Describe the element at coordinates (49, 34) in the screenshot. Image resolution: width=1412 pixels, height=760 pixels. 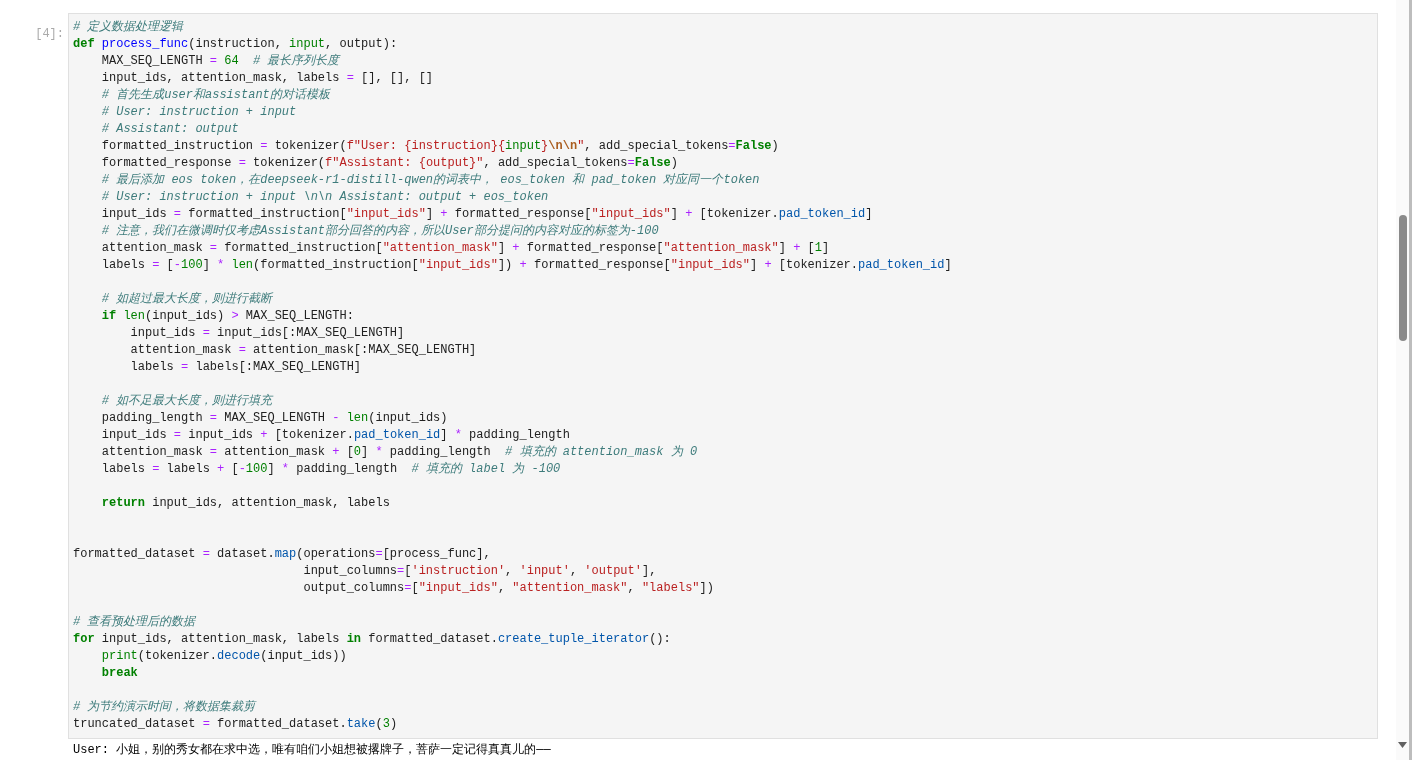
I see `cell-prompt: [4]:` at that location.